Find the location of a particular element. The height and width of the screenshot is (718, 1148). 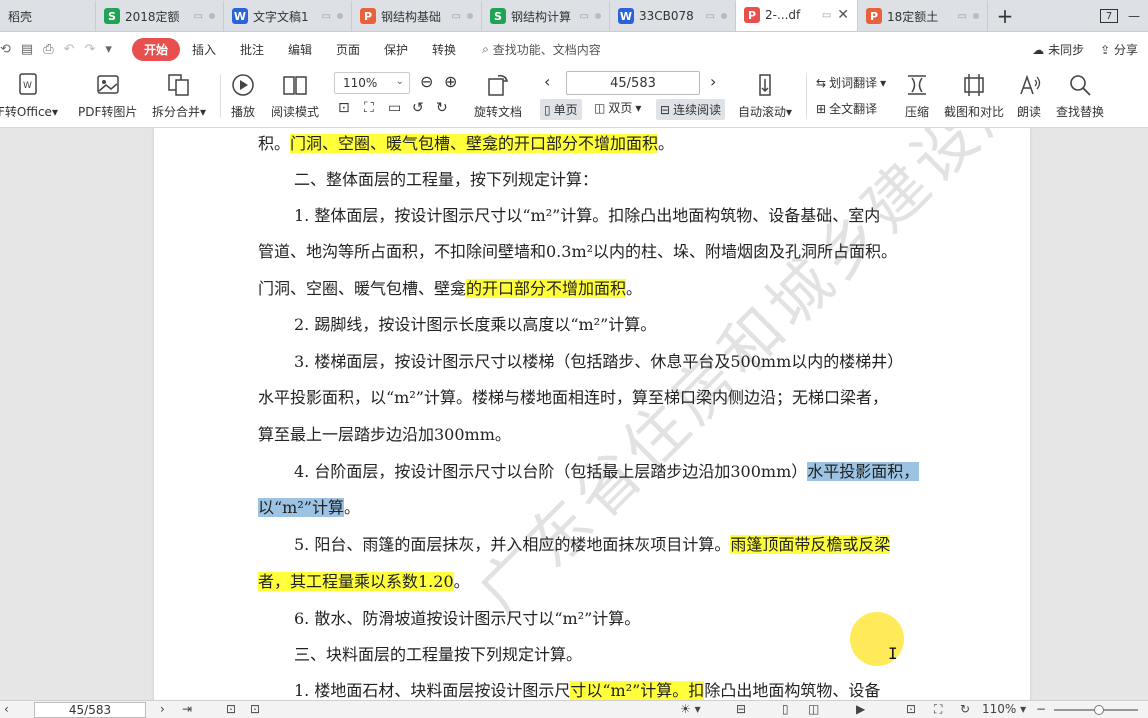

text-line: 算至最上一层踏步边沿加300mm。 is located at coordinates (384, 433).